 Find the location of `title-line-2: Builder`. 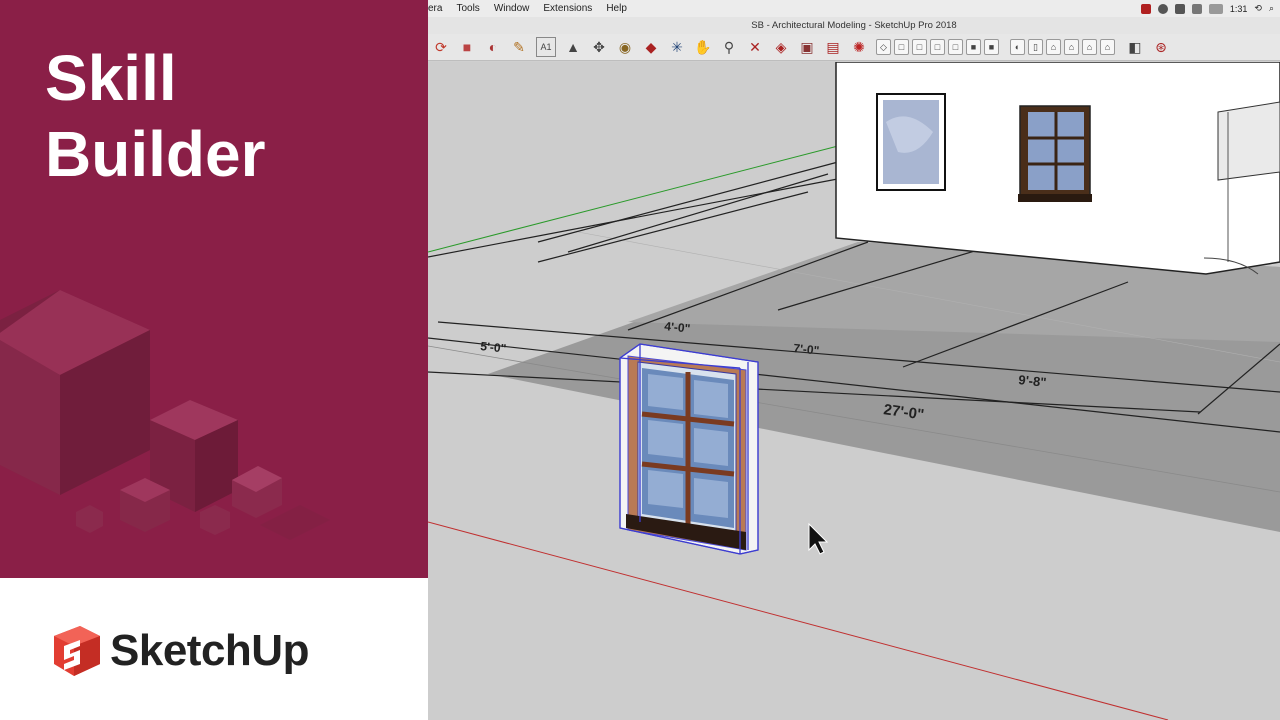

title-line-2: Builder is located at coordinates (155, 154).